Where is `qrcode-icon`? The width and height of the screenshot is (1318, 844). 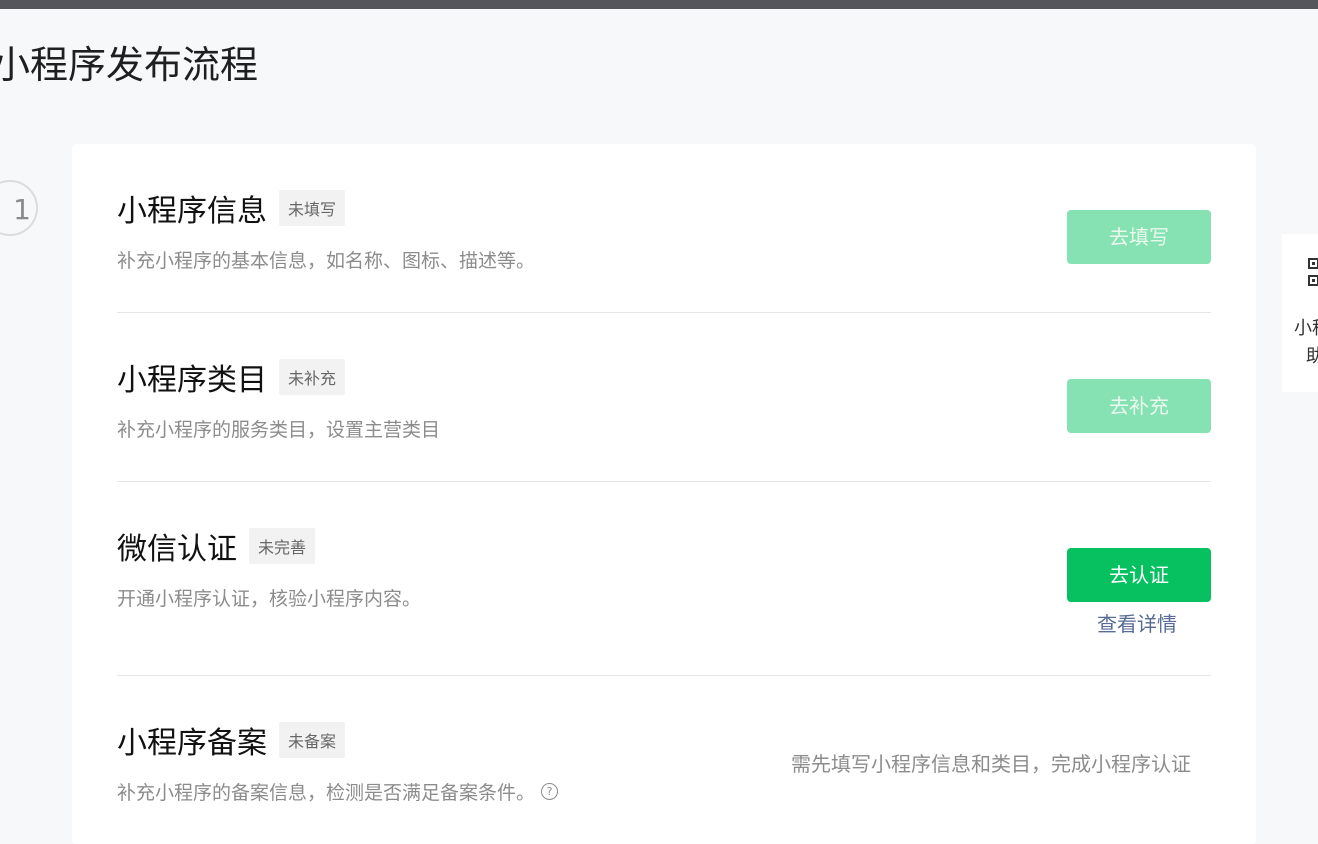 qrcode-icon is located at coordinates (1313, 272).